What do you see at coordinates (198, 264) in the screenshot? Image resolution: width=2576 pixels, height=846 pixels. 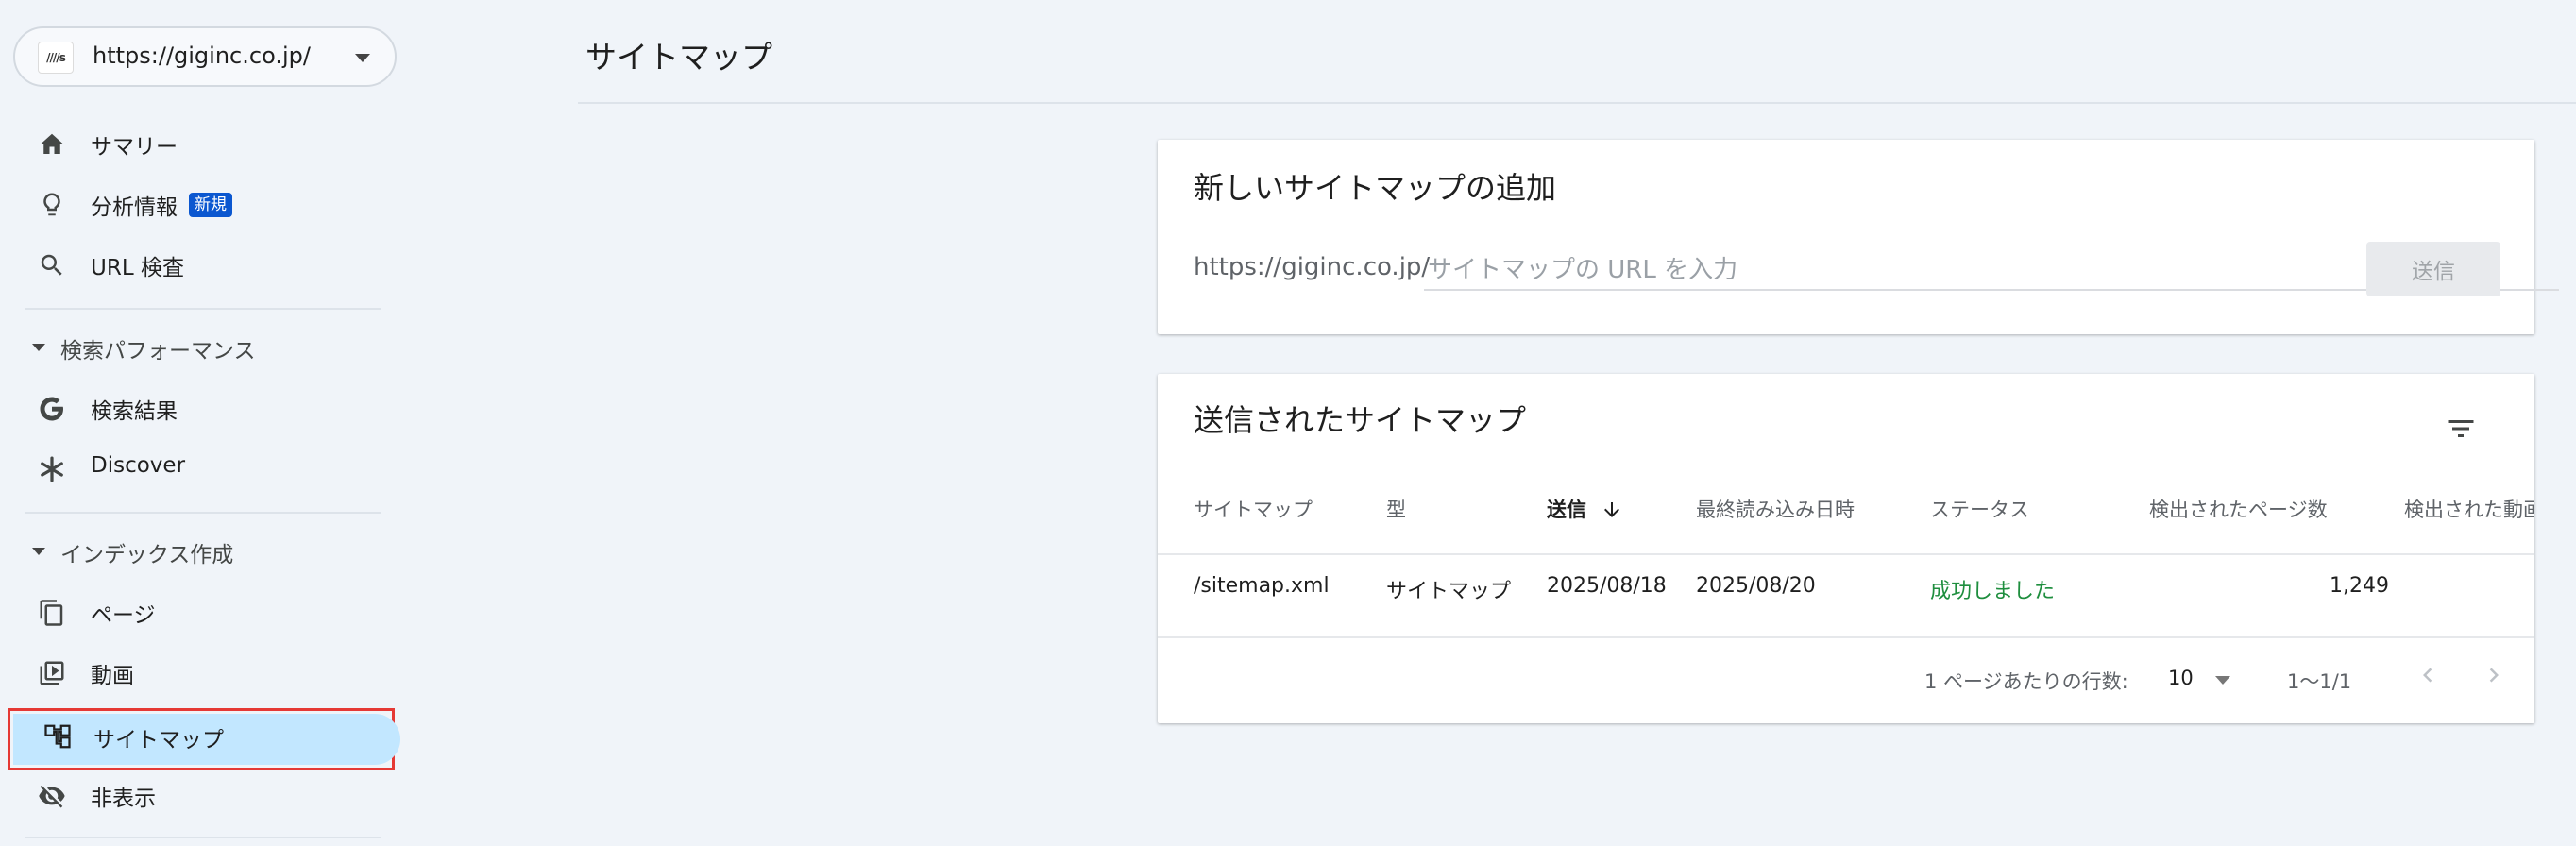 I see `sidebar-item-url-inspection: URL 検査` at bounding box center [198, 264].